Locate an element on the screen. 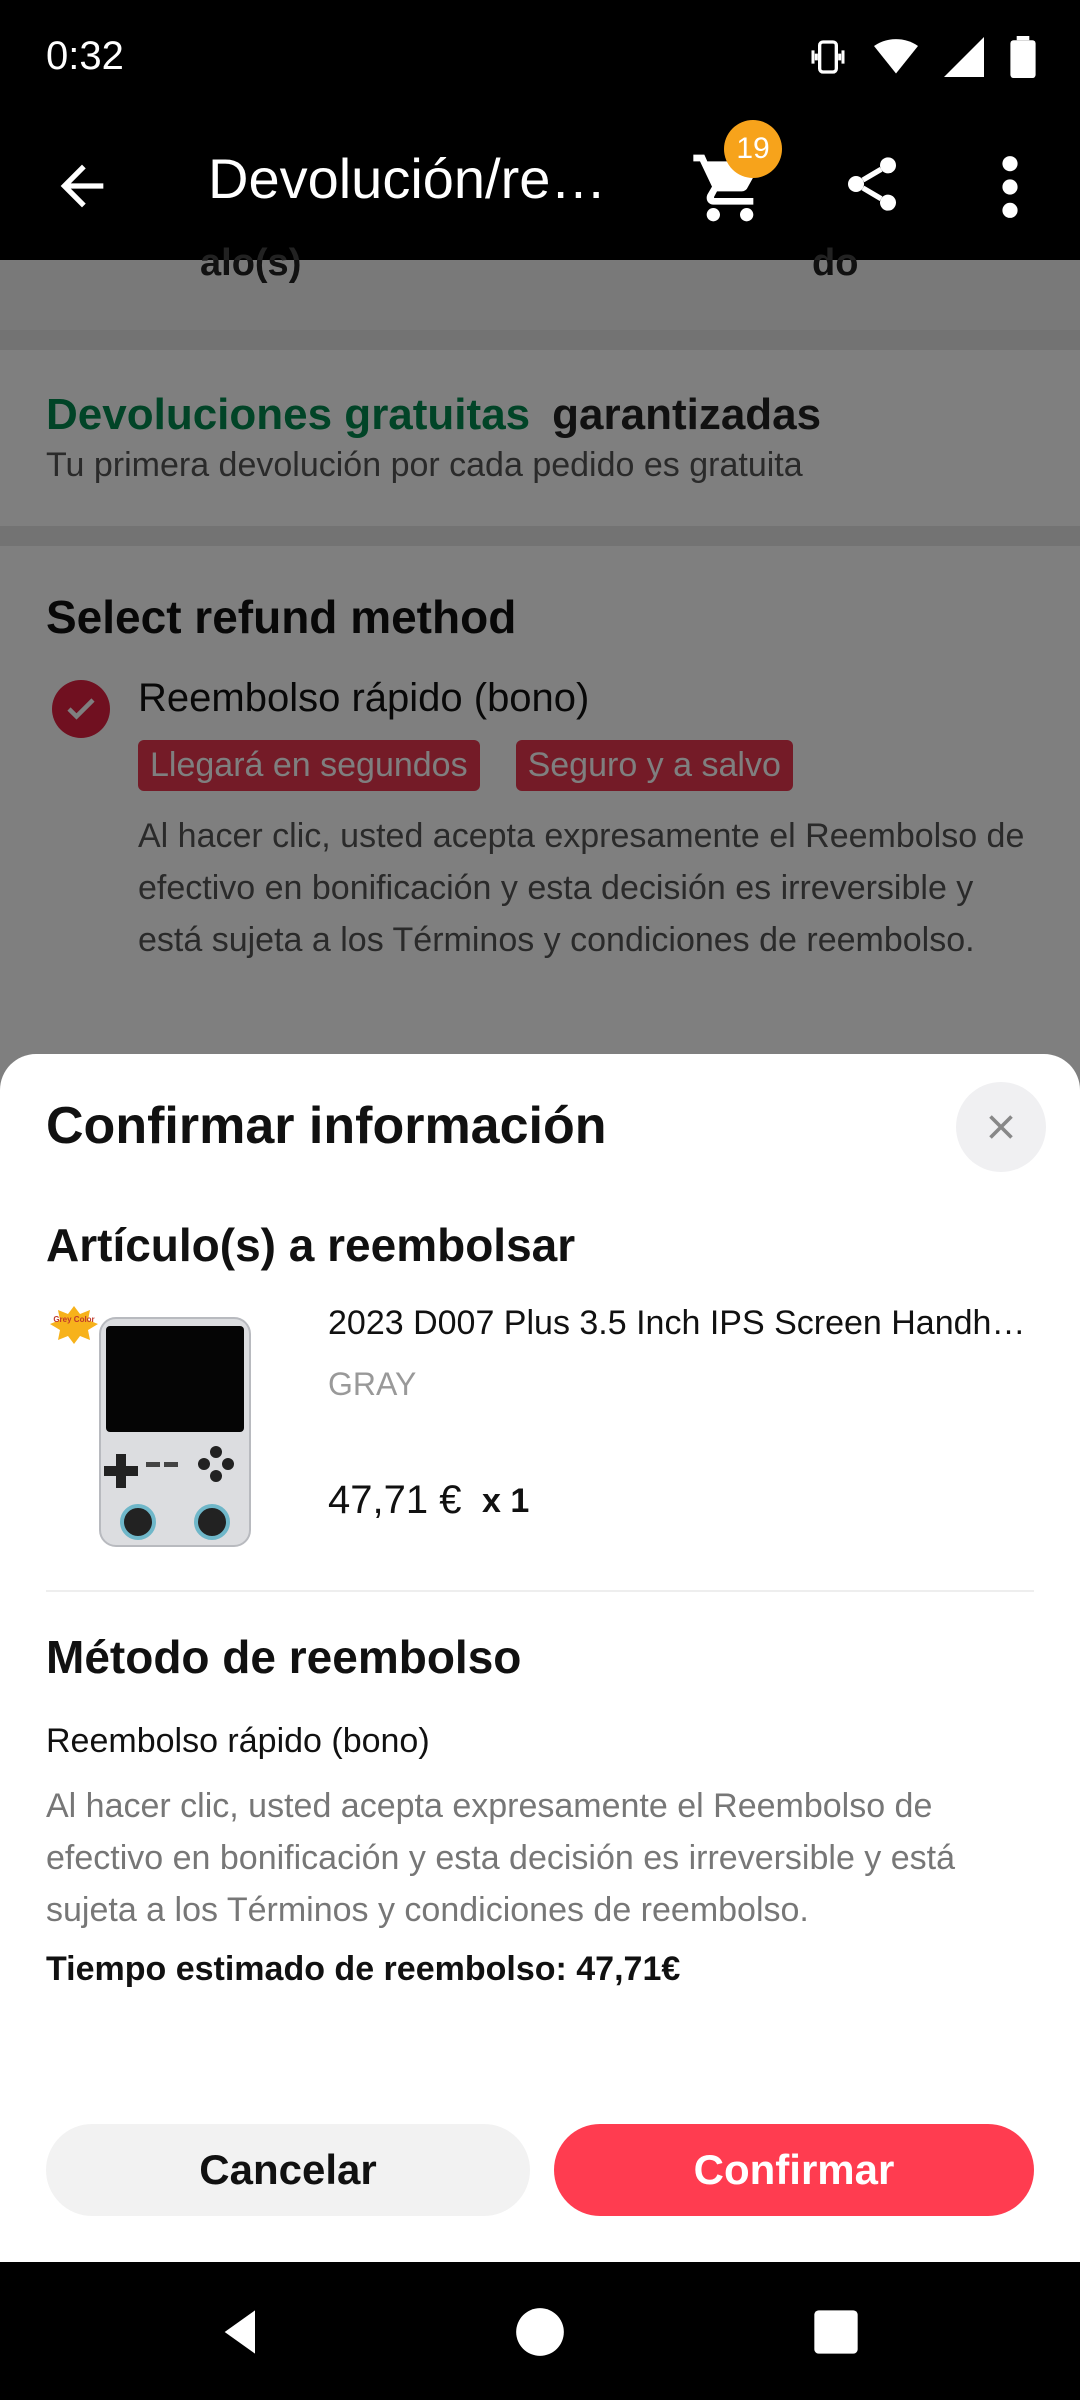 This screenshot has width=1080, height=2400. signal-icon is located at coordinates (964, 57).